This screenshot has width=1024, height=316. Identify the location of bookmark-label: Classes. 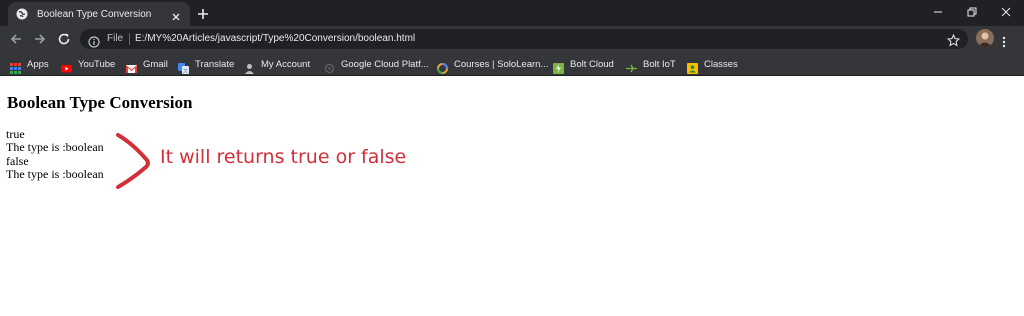
(721, 64).